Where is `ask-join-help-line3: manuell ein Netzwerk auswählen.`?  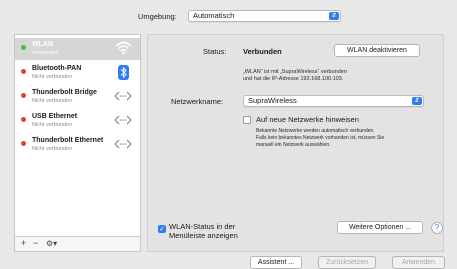
ask-join-help-line3: manuell ein Netzwerk auswählen. is located at coordinates (293, 145).